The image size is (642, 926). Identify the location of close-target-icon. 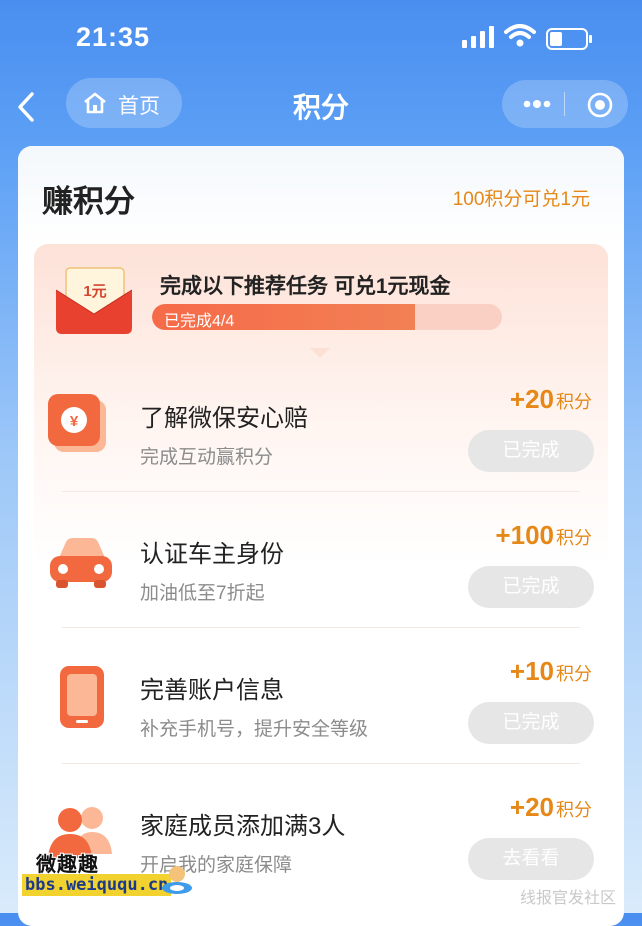
(600, 105).